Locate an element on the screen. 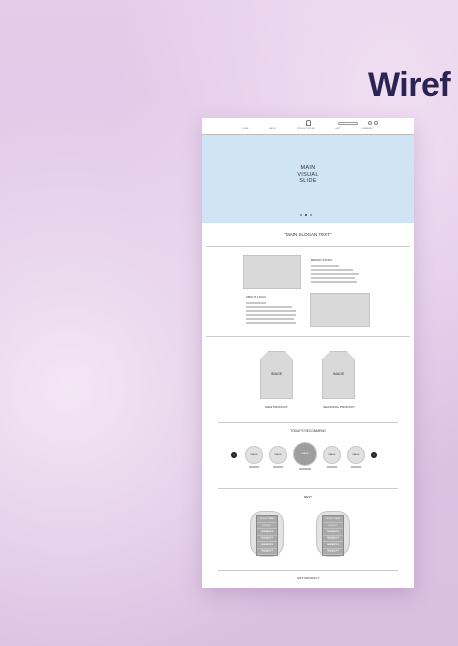 The width and height of the screenshot is (458, 646). story-image is located at coordinates (272, 272).